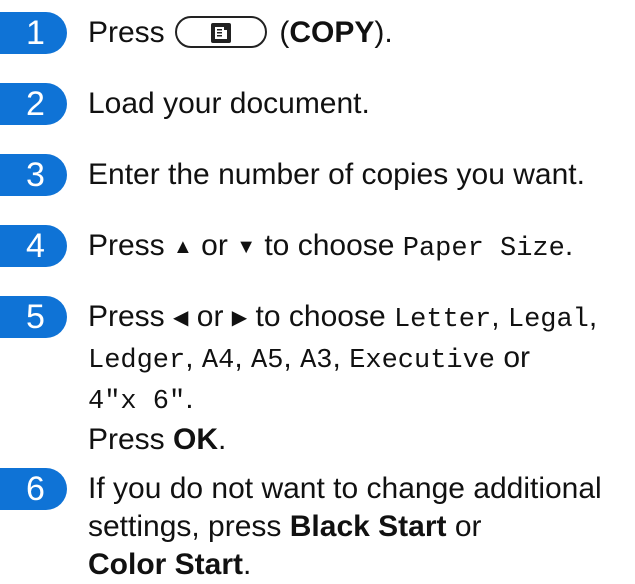 The width and height of the screenshot is (635, 584). I want to click on copy-label: COPY, so click(332, 32).